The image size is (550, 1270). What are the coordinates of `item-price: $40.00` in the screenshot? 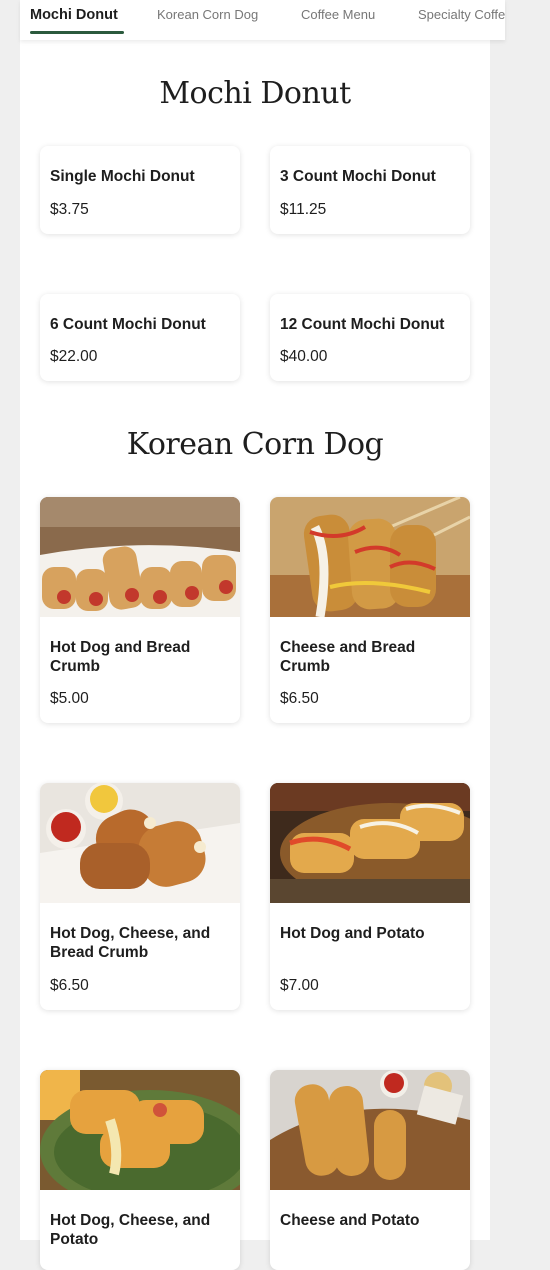 It's located at (304, 356).